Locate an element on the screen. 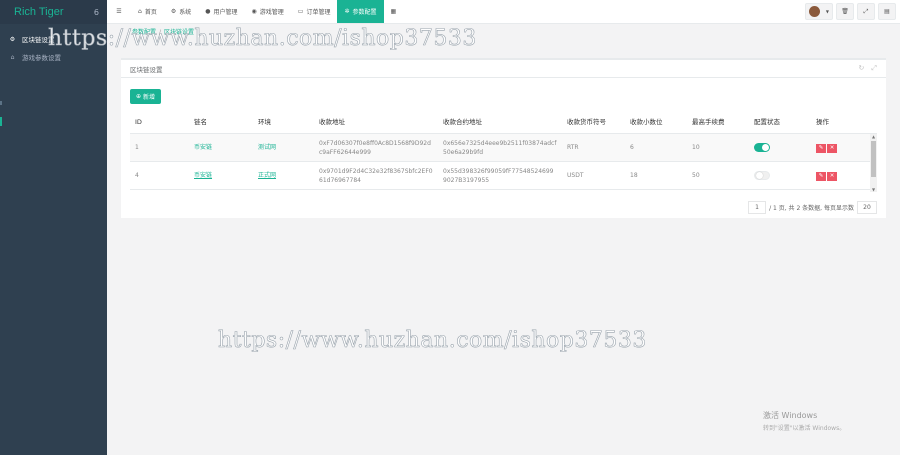 The image size is (900, 455). nav-item-params: ✲ 参数配置 is located at coordinates (360, 11).